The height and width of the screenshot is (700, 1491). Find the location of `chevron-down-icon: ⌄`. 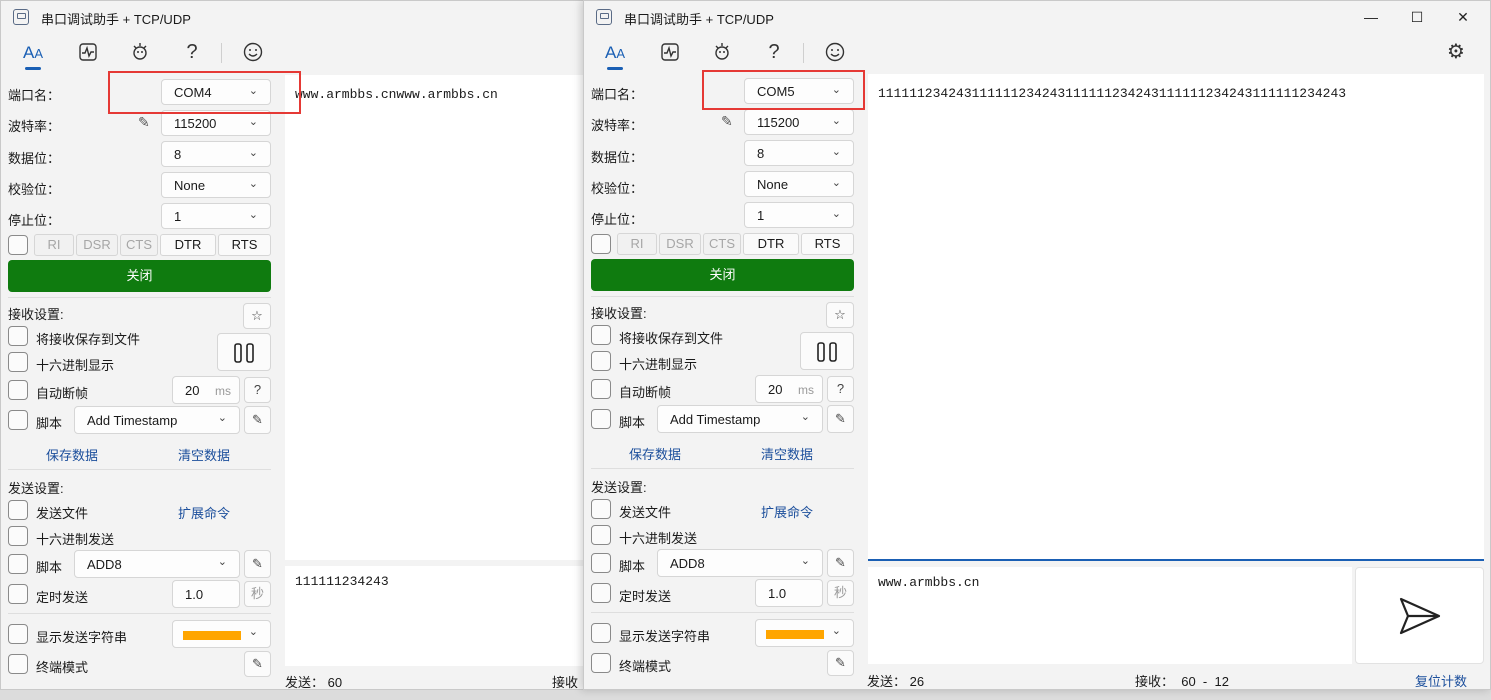

chevron-down-icon: ⌄ is located at coordinates (836, 183).